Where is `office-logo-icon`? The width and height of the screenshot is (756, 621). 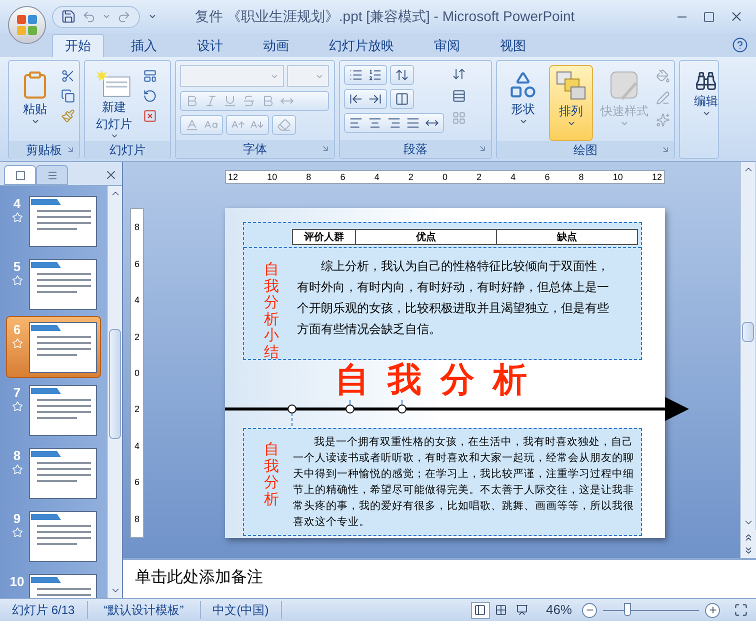
office-logo-icon is located at coordinates (27, 25).